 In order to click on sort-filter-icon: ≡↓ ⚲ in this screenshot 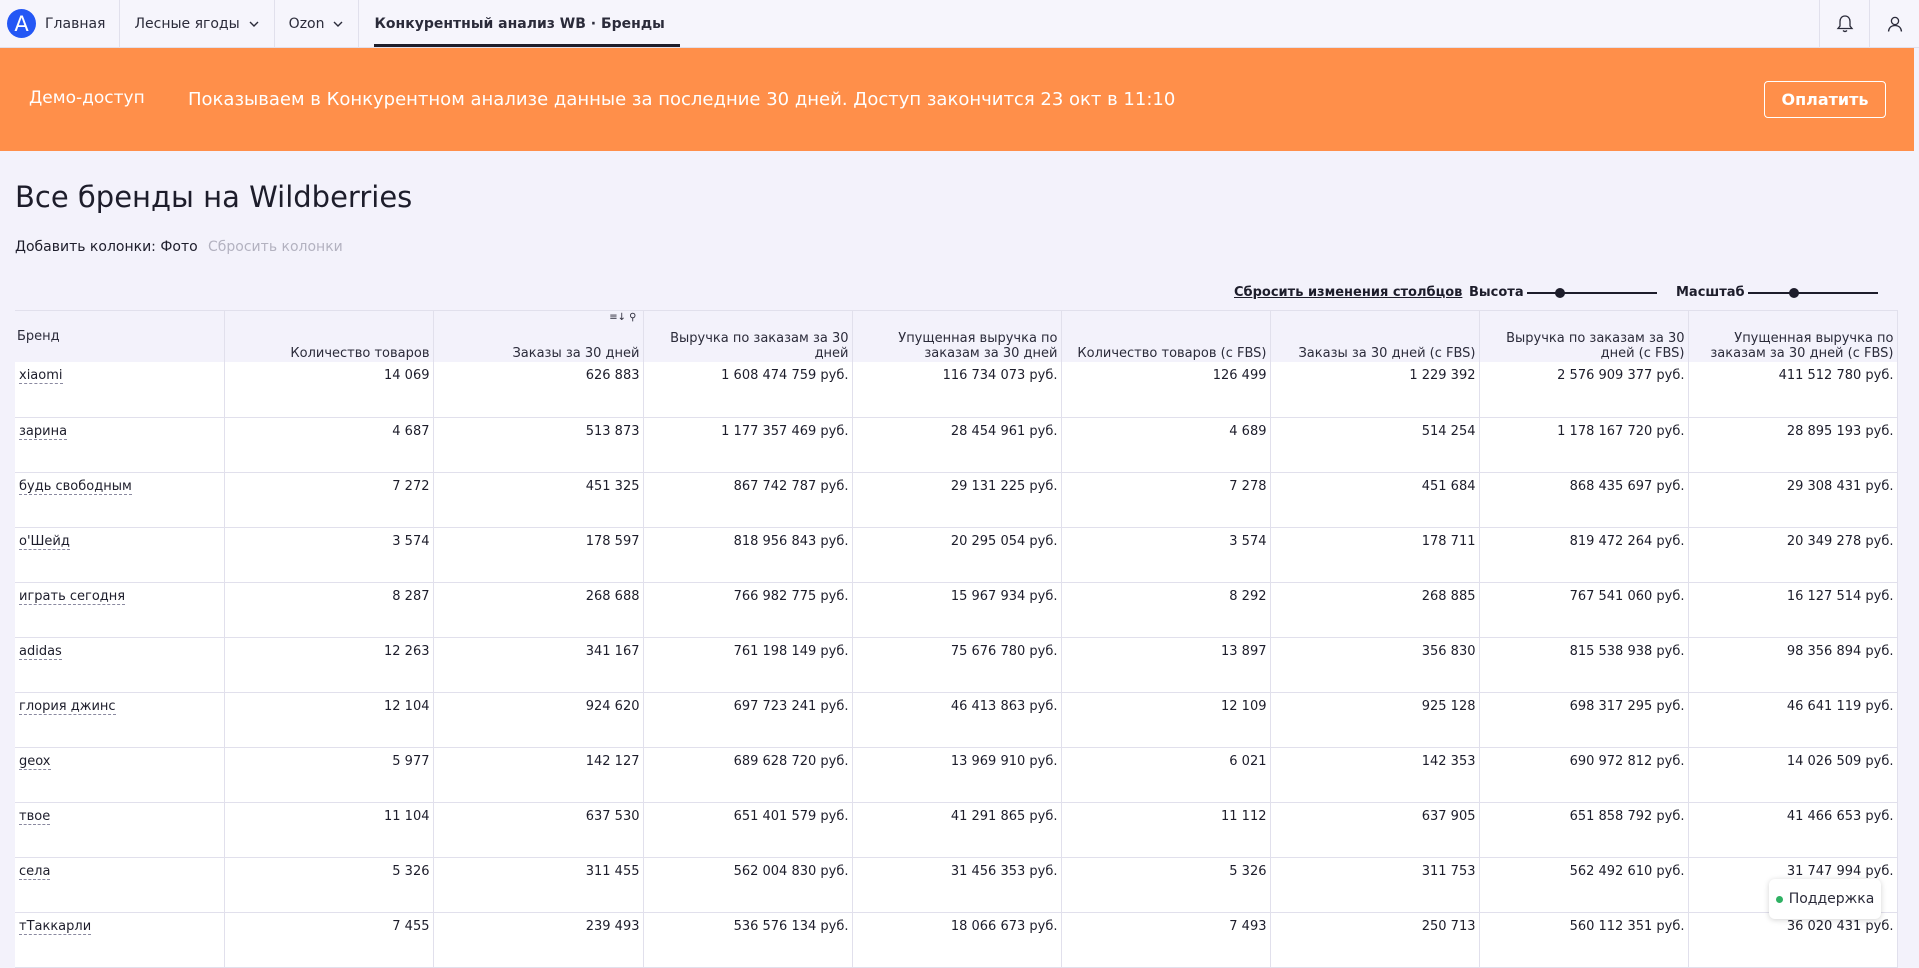, I will do `click(622, 318)`.